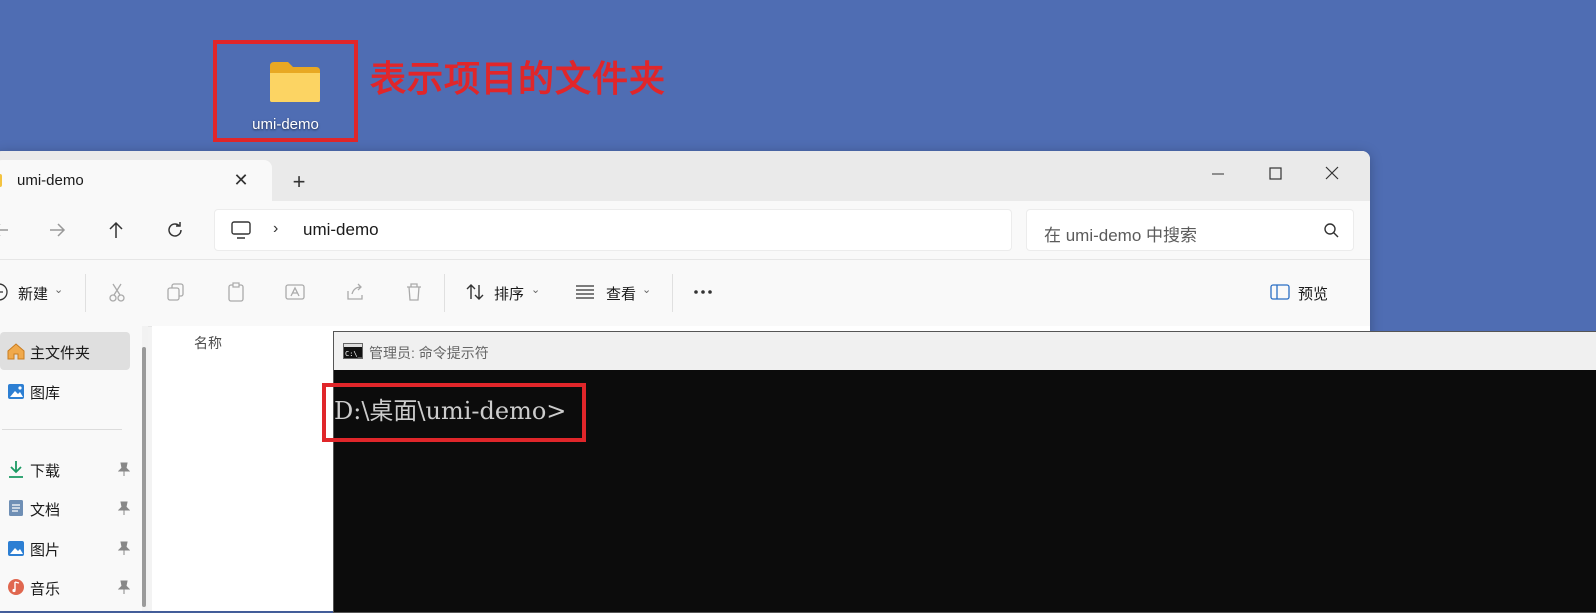 This screenshot has width=1596, height=613. What do you see at coordinates (518, 79) in the screenshot?
I see `annotation-text: 表示项目的文件夹` at bounding box center [518, 79].